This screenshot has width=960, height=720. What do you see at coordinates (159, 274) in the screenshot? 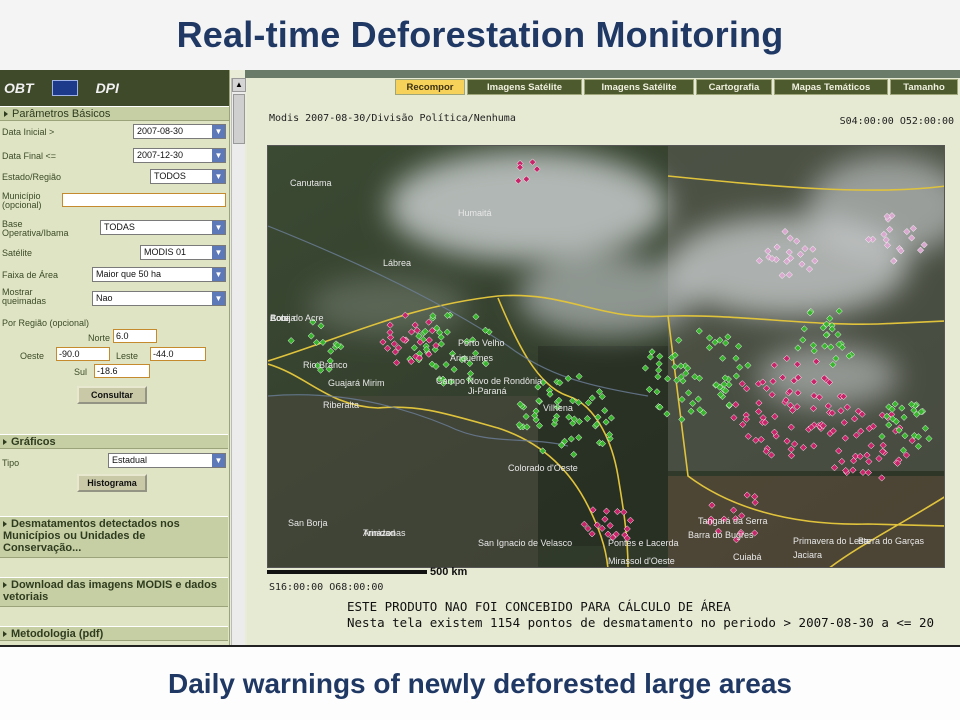
I see `faixa-select: Maior que 50 ha ▼` at bounding box center [159, 274].